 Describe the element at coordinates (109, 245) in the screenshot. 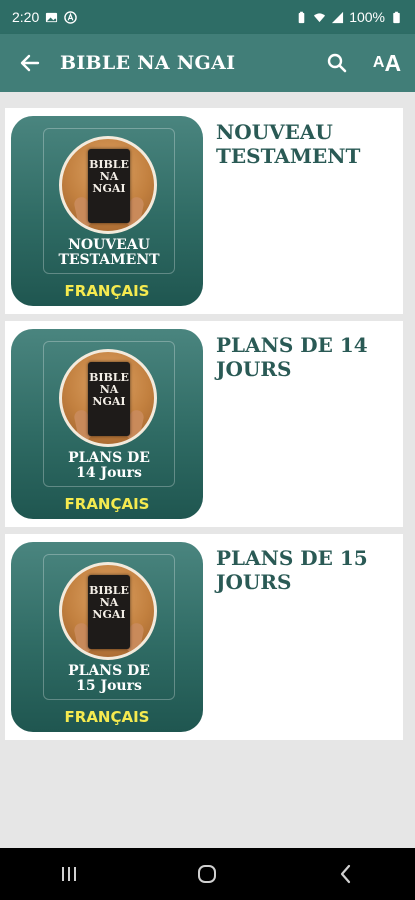

I see `cover-subtitle-line1: NOUVEAU` at that location.